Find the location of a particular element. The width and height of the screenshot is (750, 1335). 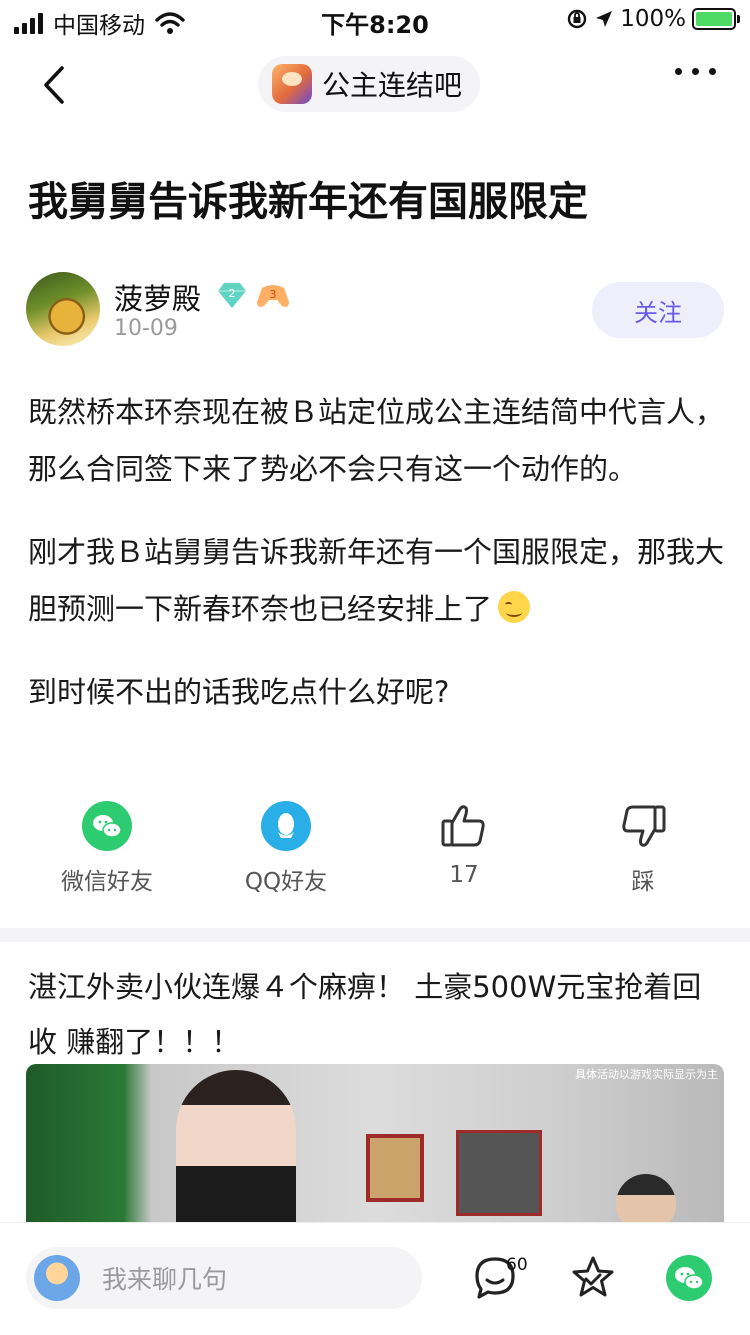

dislike-button: 踩 is located at coordinates (643, 848).